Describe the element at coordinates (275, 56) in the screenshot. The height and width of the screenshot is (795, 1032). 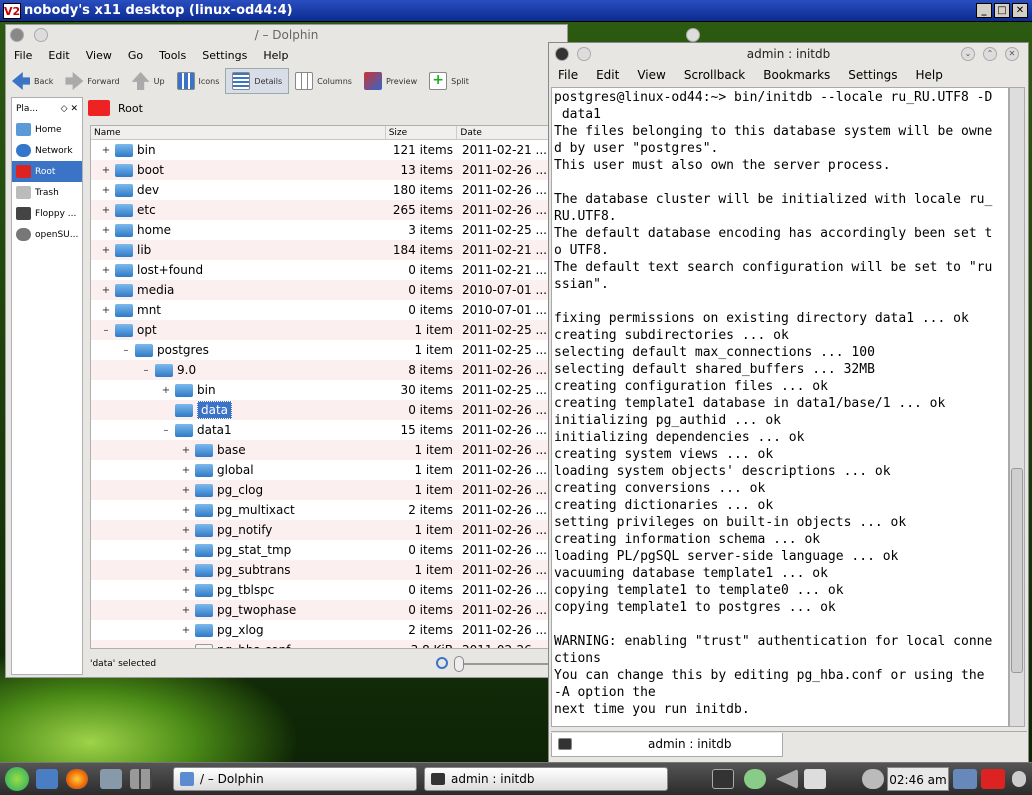
I see `menu-help: Help` at that location.